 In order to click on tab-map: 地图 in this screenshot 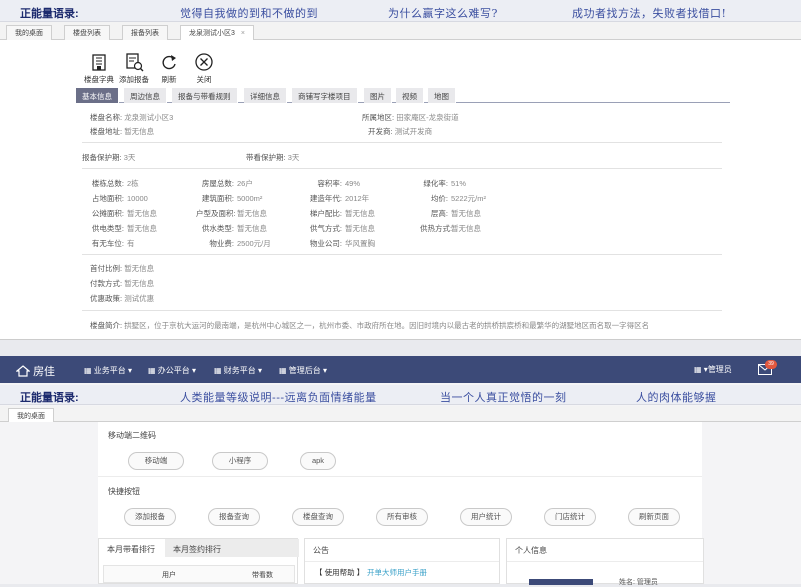, I will do `click(442, 95)`.